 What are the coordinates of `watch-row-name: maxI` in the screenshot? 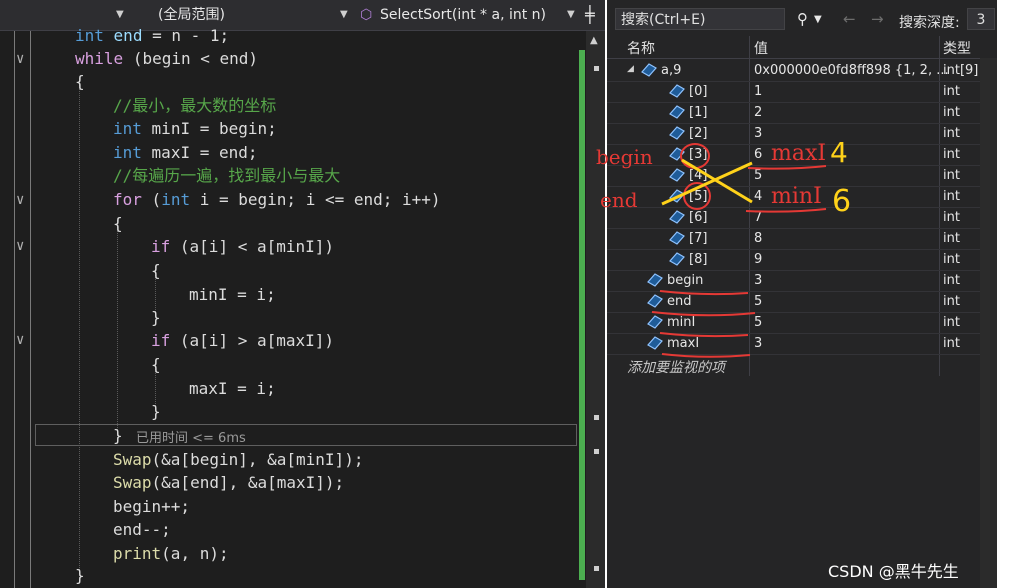 It's located at (683, 343).